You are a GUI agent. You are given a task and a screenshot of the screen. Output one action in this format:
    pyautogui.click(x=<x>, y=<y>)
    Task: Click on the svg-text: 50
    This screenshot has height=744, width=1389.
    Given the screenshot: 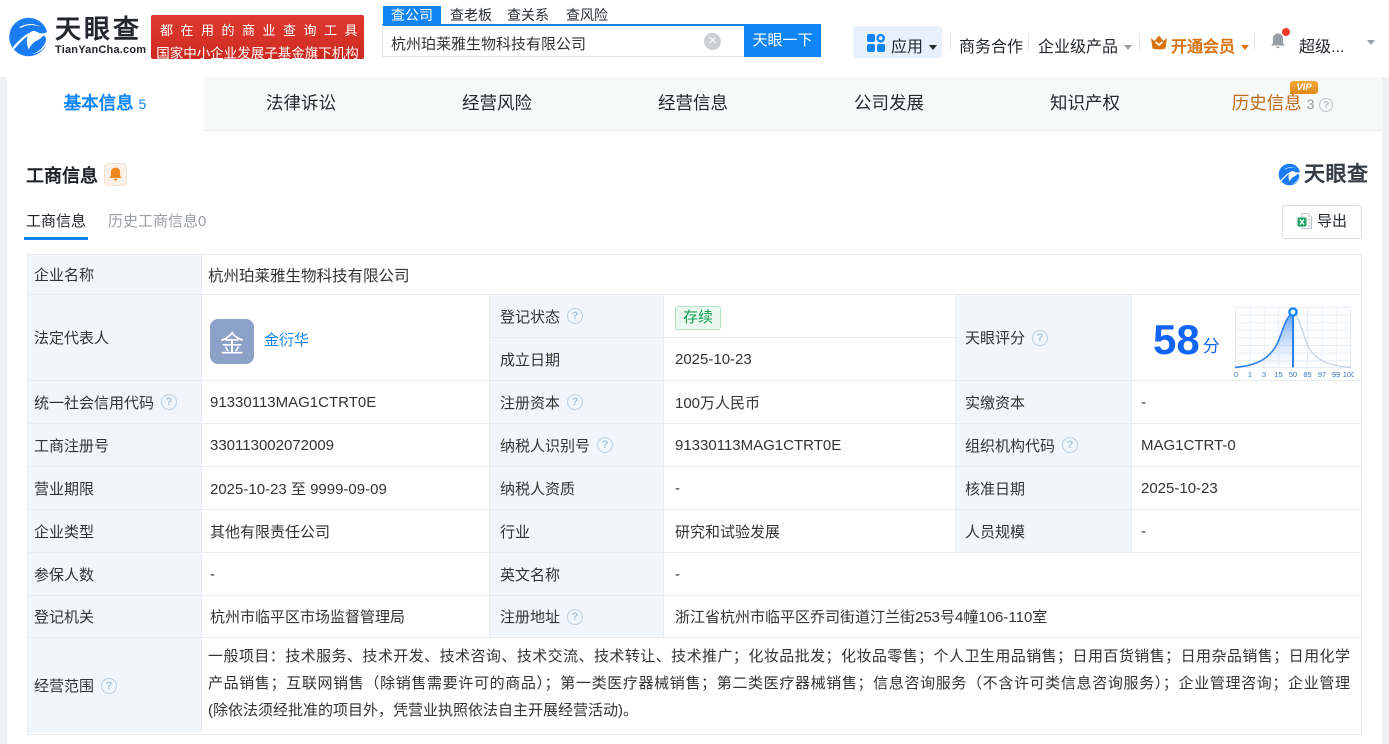 What is the action you would take?
    pyautogui.click(x=1293, y=374)
    